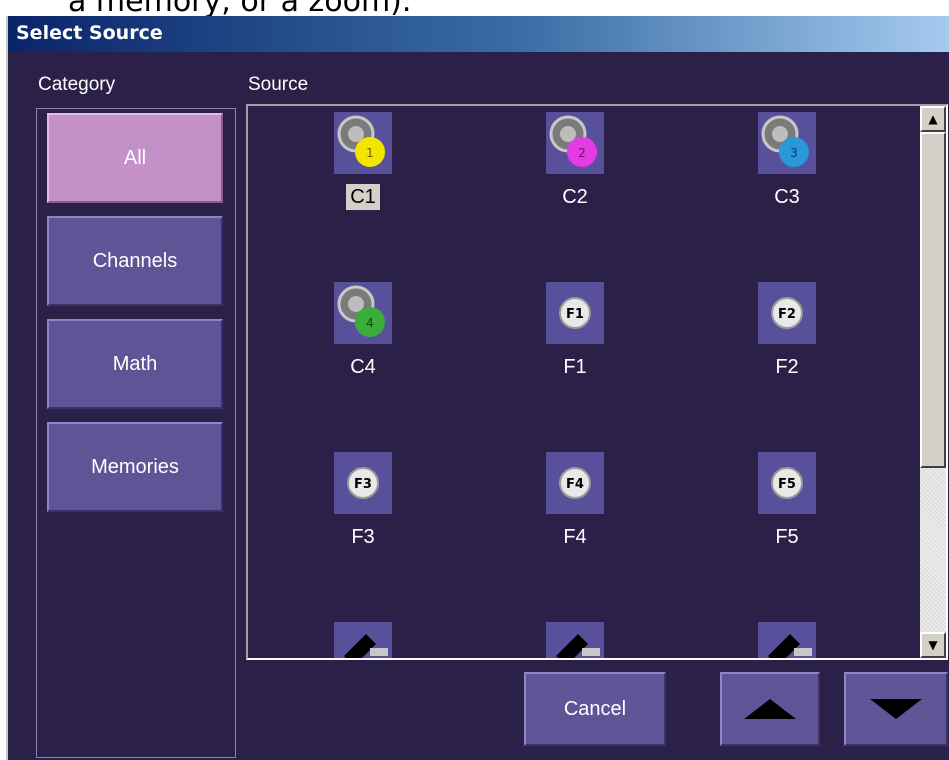  I want to click on function-5-icon: F5, so click(787, 483).